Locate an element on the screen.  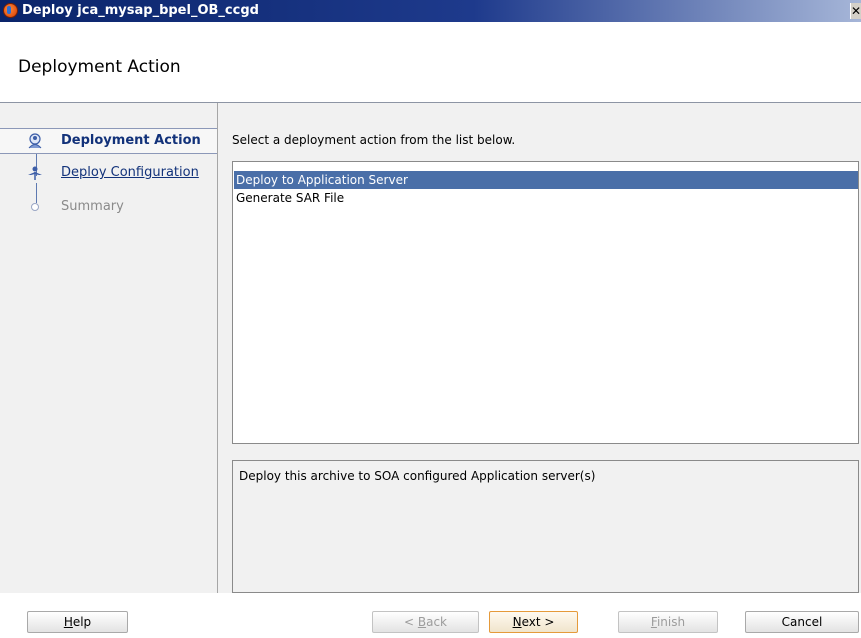
button-label: ack is located at coordinates (436, 622).